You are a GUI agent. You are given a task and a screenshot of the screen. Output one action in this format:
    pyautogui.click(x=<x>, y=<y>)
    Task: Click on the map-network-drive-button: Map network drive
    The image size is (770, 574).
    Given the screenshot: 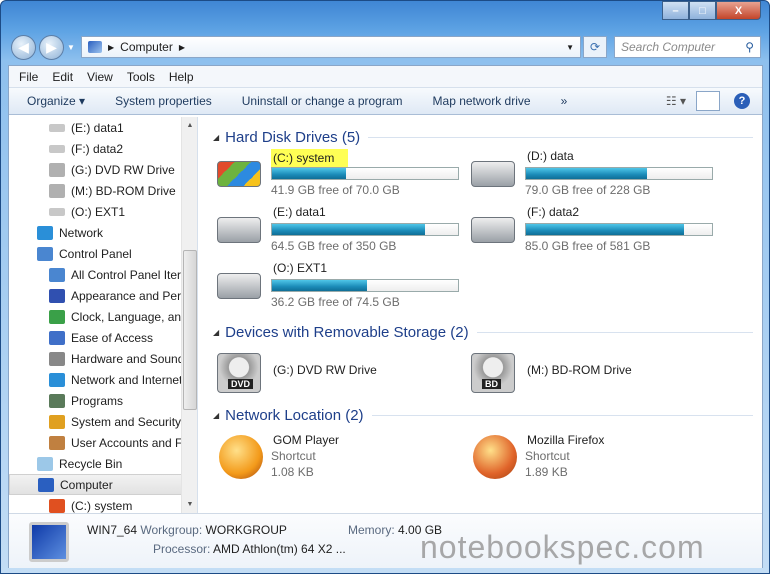 What is the action you would take?
    pyautogui.click(x=482, y=101)
    